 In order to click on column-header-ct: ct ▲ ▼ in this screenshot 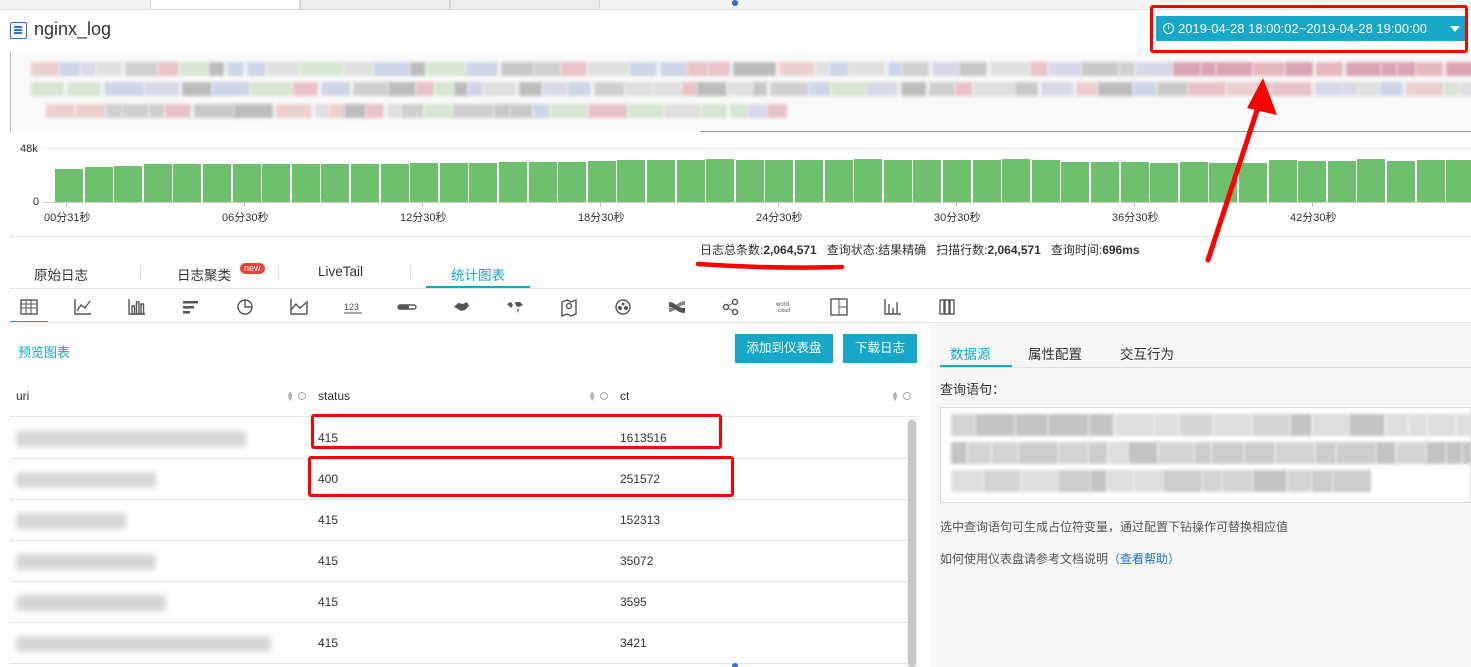, I will do `click(765, 396)`.